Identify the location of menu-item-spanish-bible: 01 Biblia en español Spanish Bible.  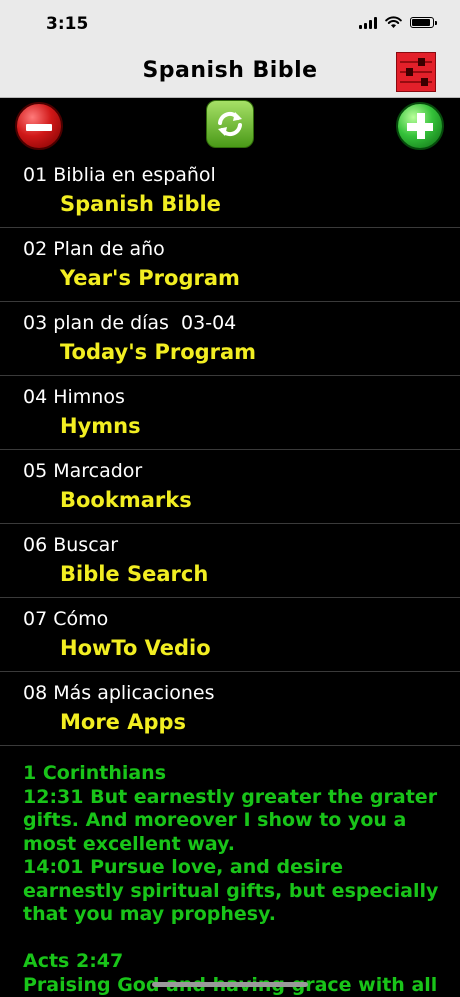
(230, 191).